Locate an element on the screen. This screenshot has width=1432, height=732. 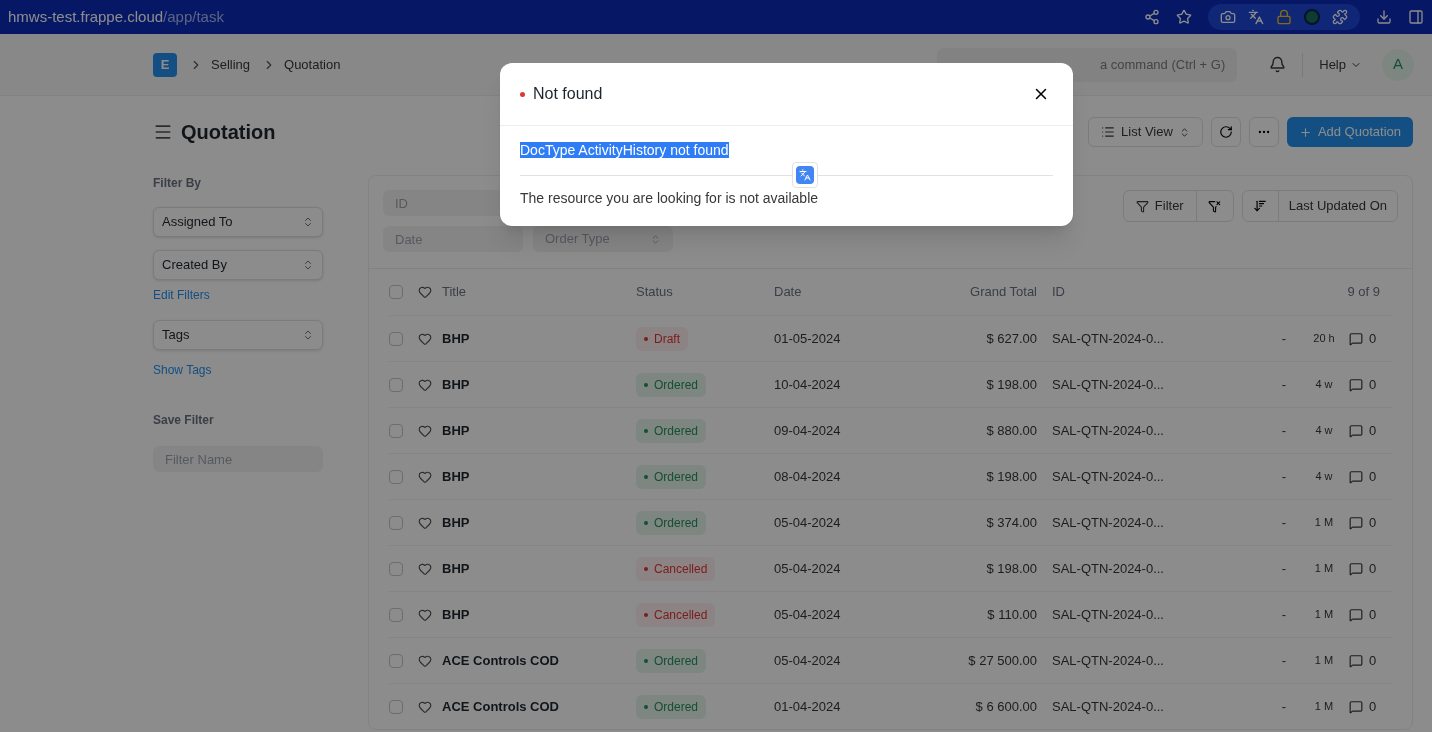
column-header: Title is located at coordinates (455, 292).